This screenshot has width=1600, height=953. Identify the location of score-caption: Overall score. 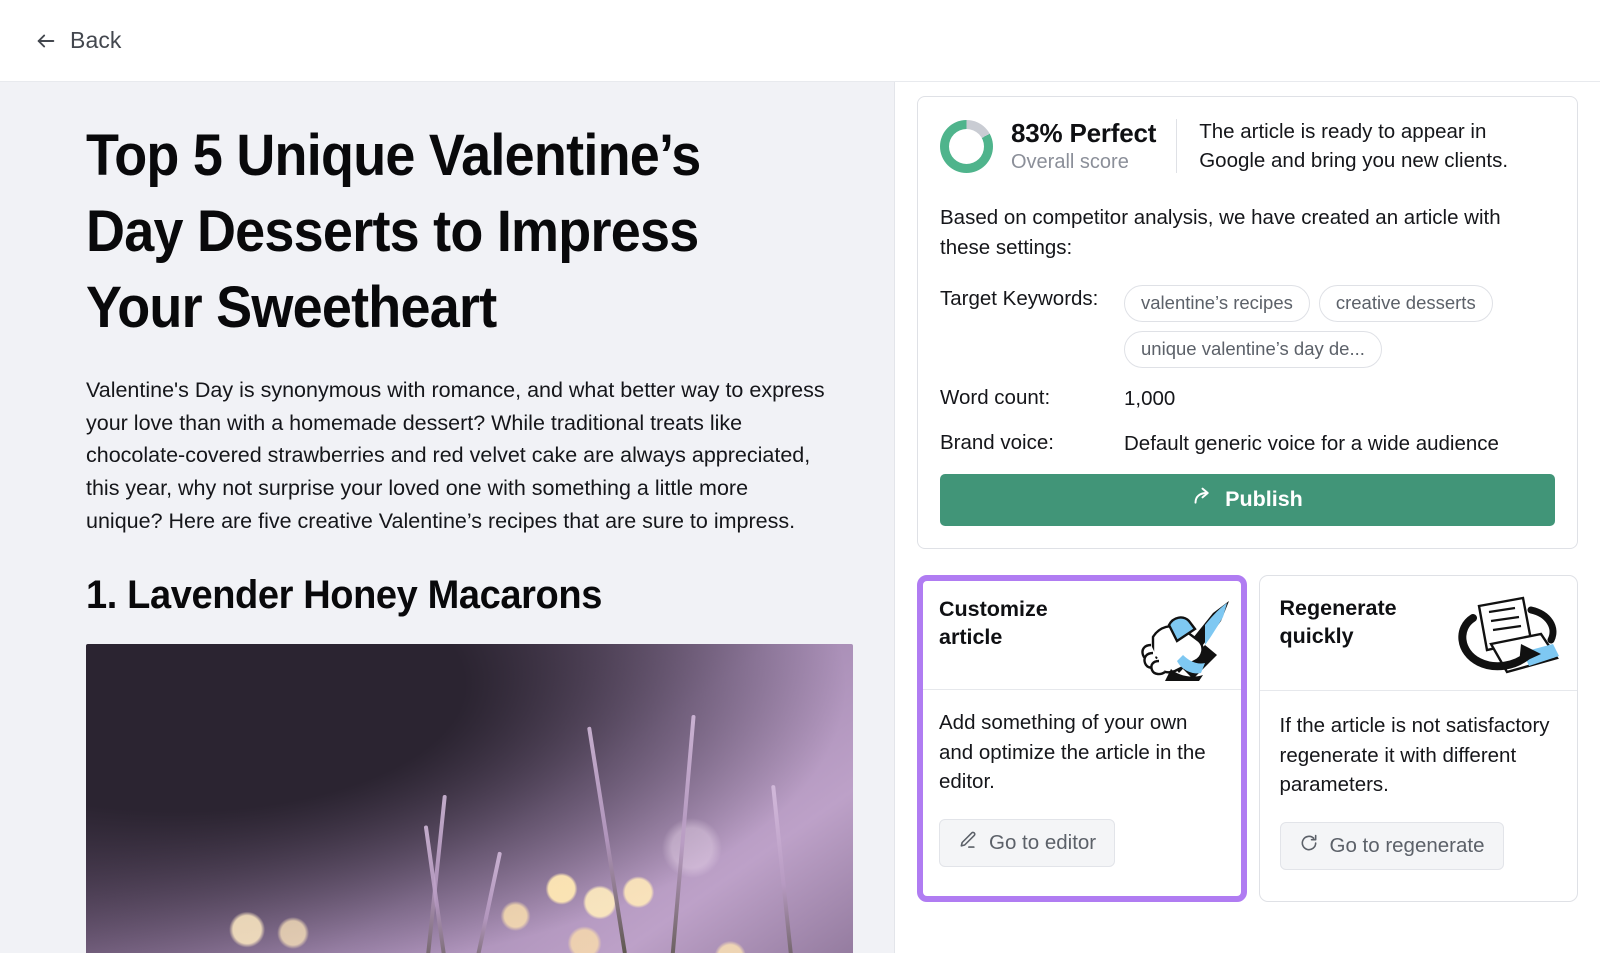
(1070, 161).